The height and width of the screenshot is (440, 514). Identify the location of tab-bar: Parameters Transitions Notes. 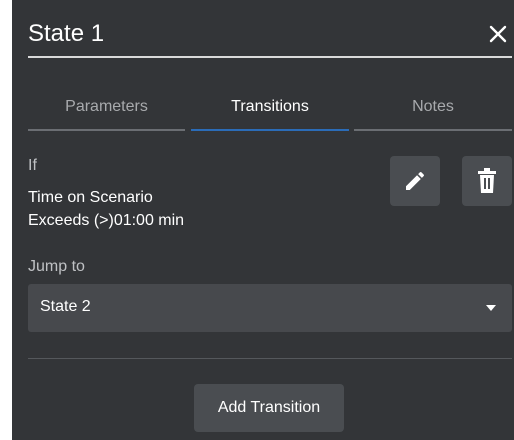
(270, 113).